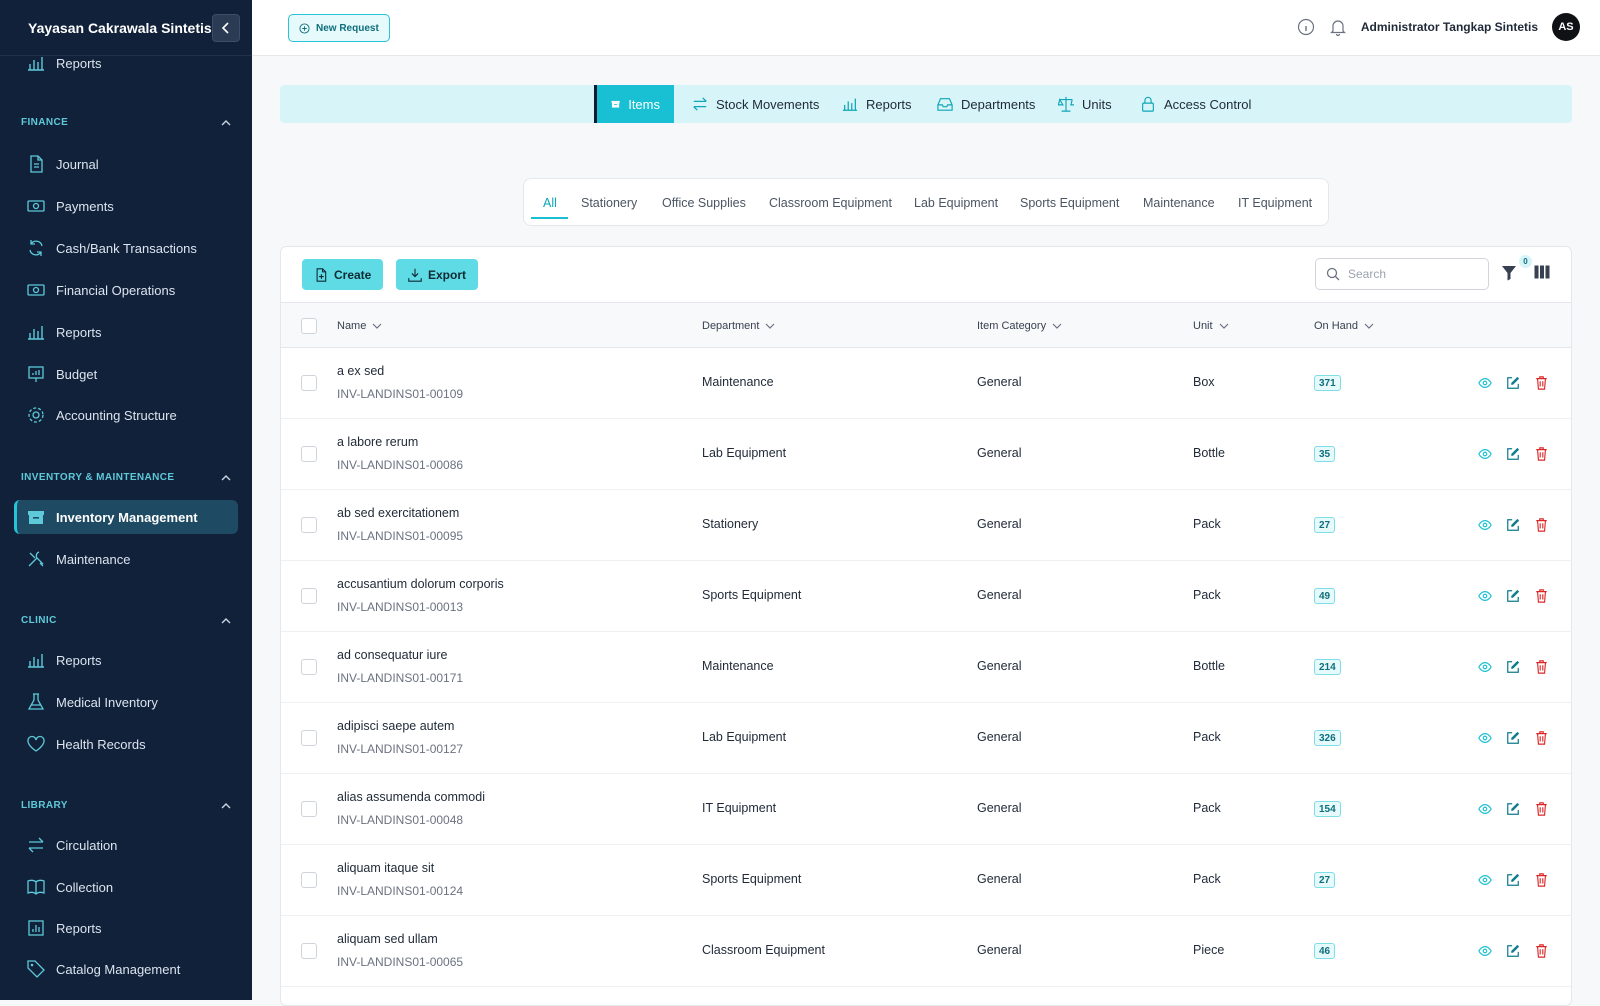  What do you see at coordinates (1069, 203) in the screenshot?
I see `category-tab-sports-equipment: Sports Equipment` at bounding box center [1069, 203].